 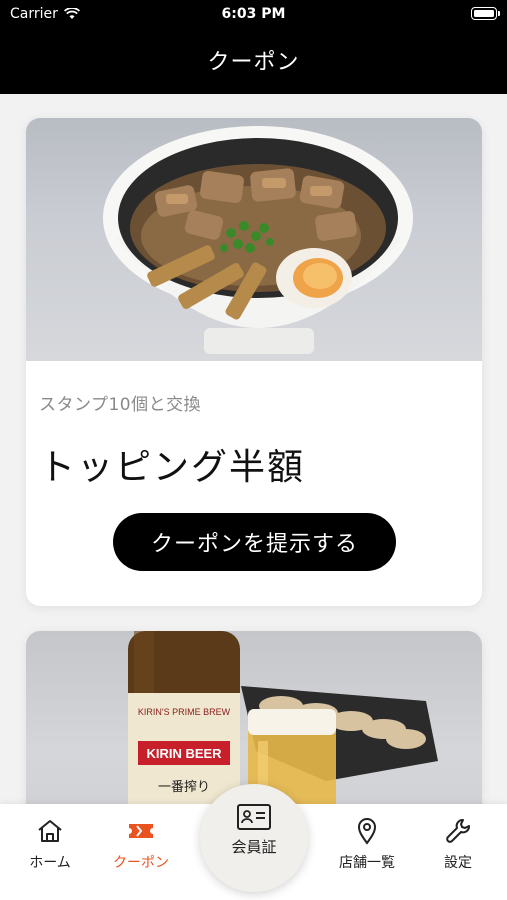 I want to click on tab-coupon-label: クーポン, so click(x=141, y=863).